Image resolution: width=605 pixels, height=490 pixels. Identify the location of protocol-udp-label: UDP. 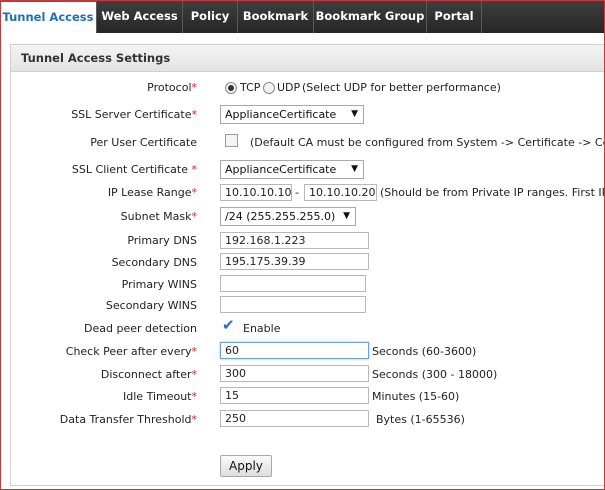
(289, 87).